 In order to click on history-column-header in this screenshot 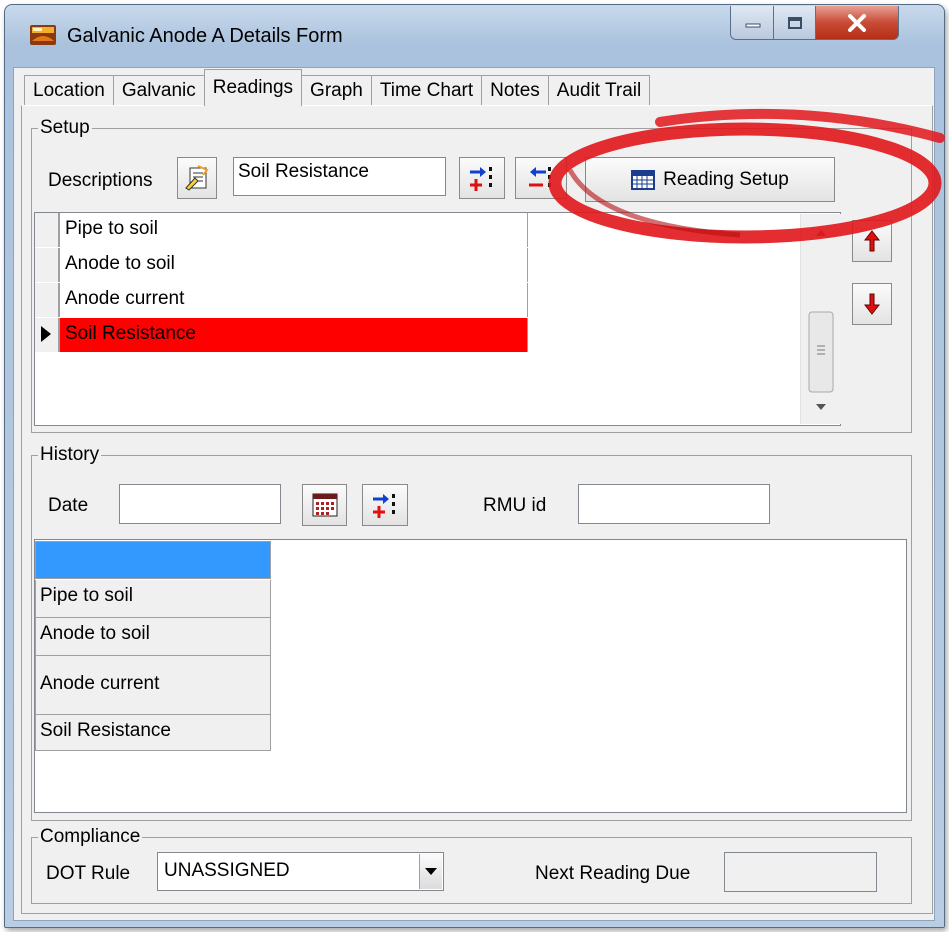, I will do `click(153, 560)`.